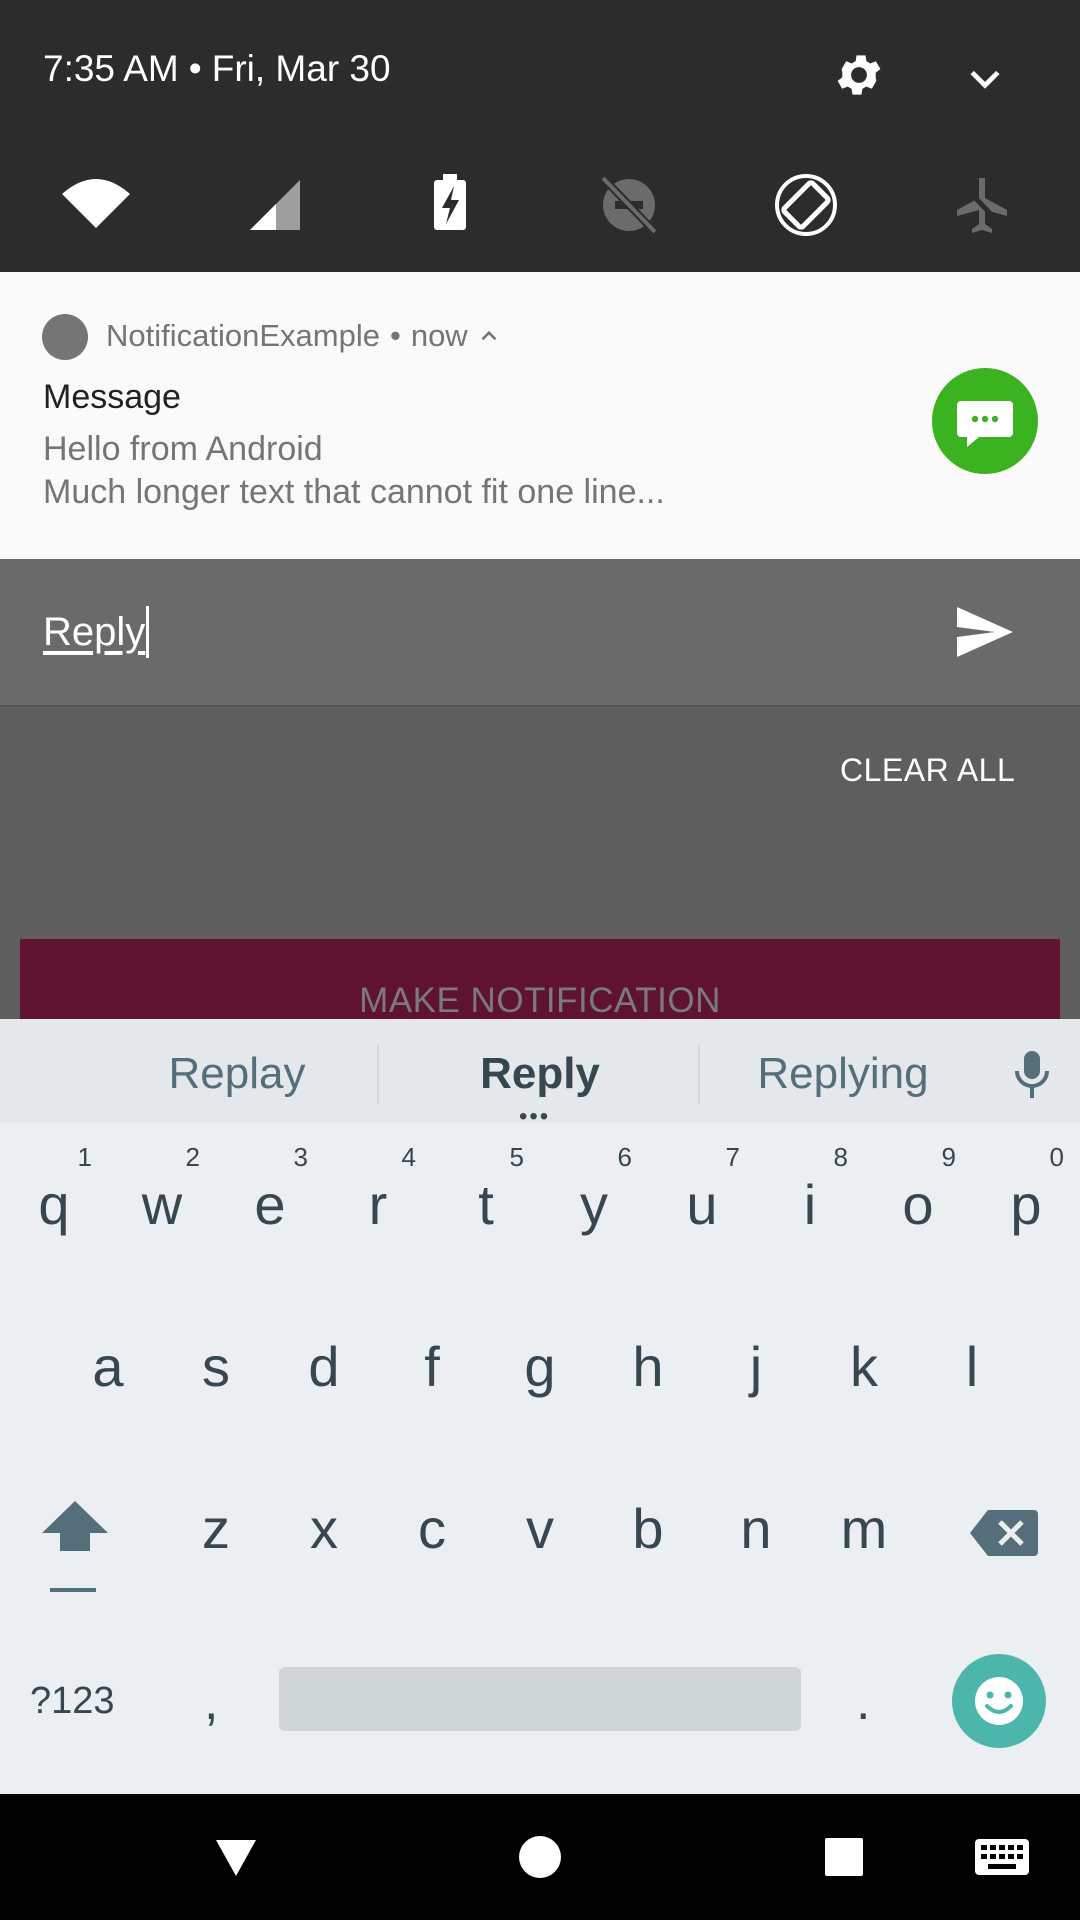  I want to click on key-number-hint: 6, so click(624, 1157).